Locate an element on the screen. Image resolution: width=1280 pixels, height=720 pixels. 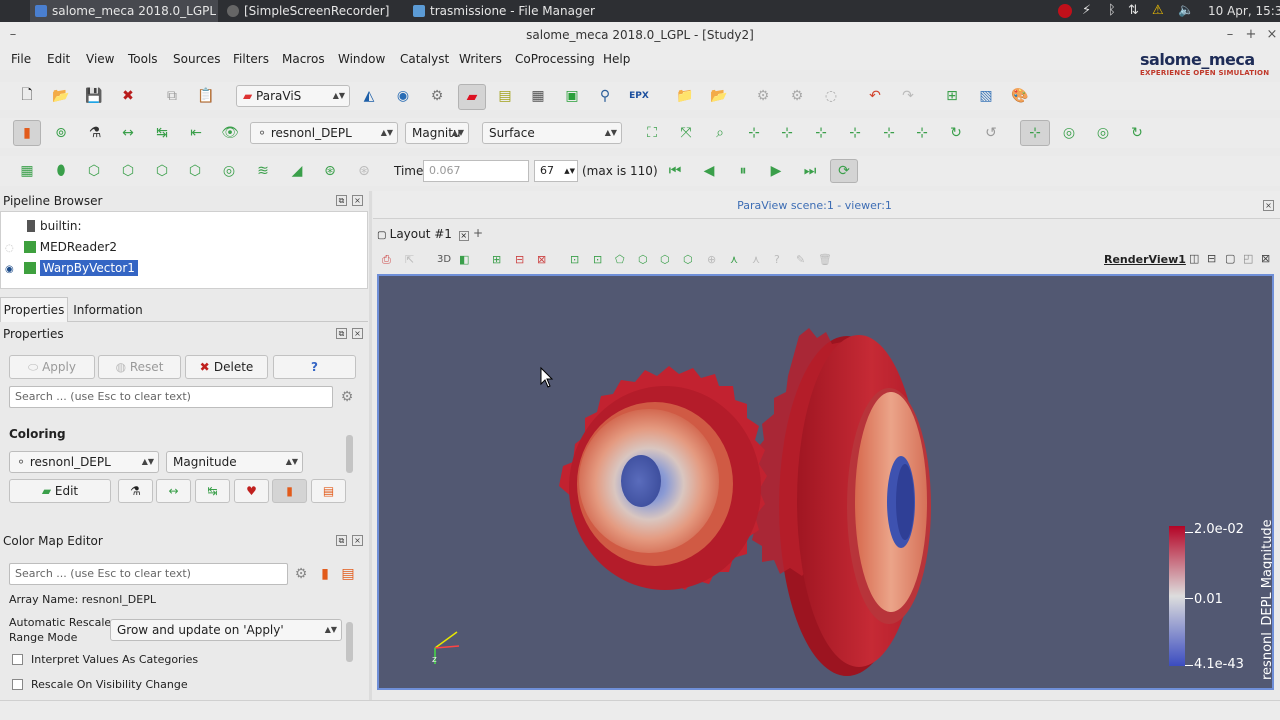
power-icon: ⚡ is located at coordinates (1086, 11).